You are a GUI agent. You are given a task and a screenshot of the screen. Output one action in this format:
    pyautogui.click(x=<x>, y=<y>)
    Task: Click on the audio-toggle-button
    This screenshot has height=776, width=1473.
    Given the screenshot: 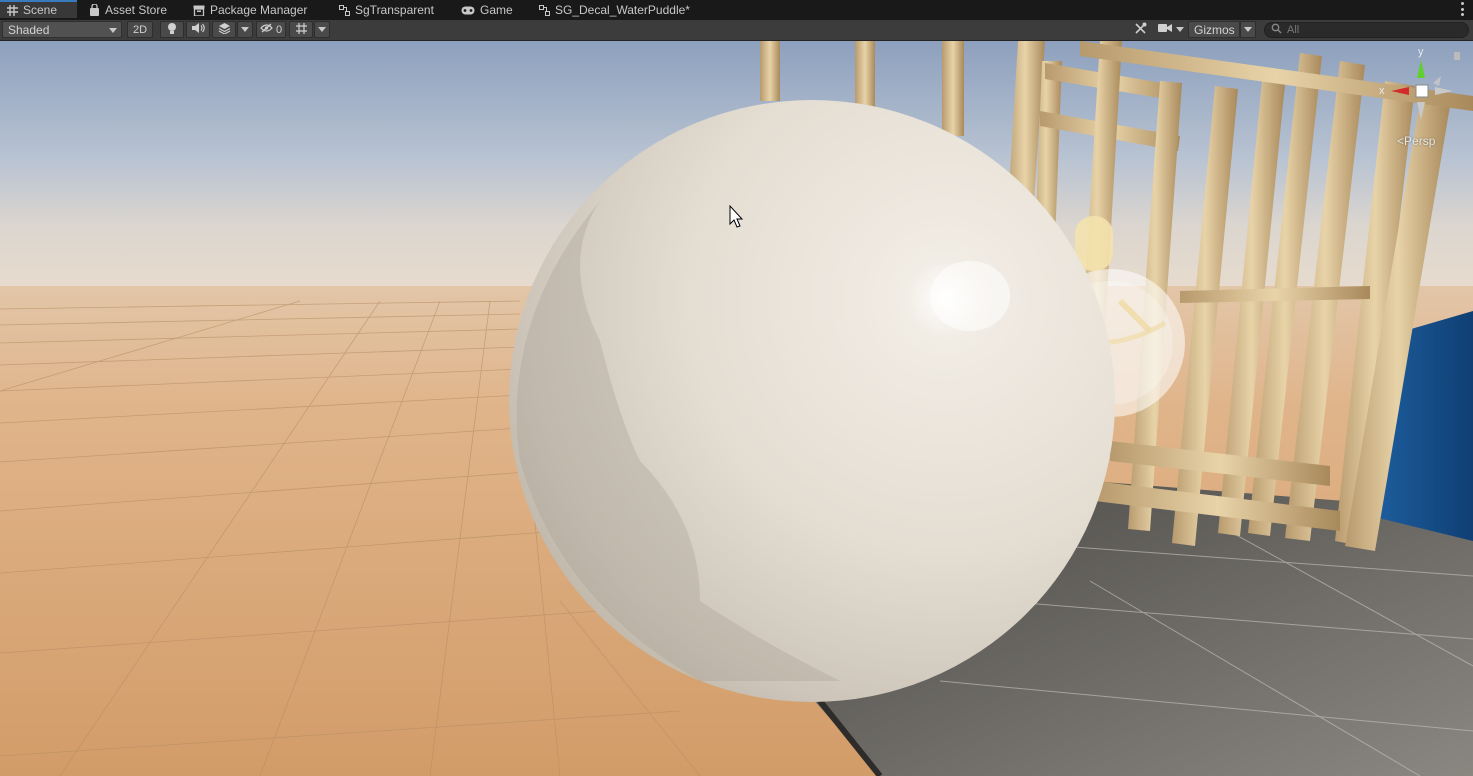 What is the action you would take?
    pyautogui.click(x=198, y=29)
    